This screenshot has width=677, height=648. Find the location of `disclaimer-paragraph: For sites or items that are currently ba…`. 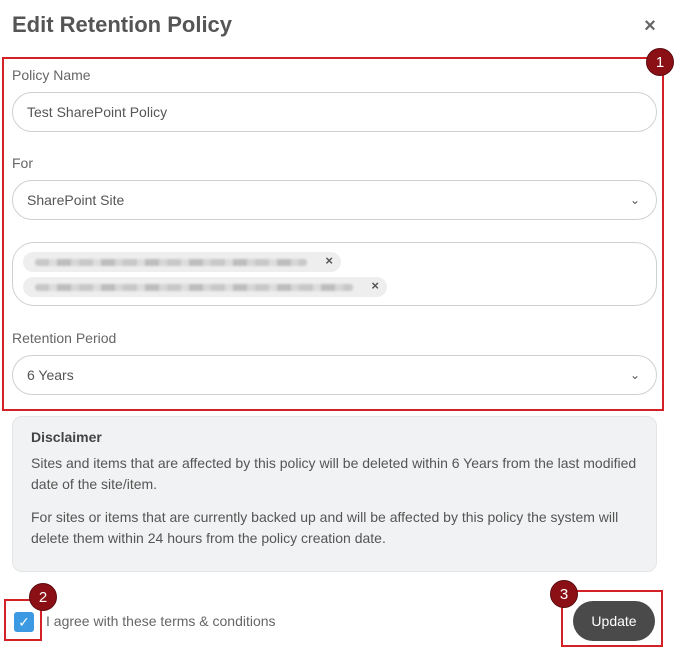

disclaimer-paragraph: For sites or items that are currently ba… is located at coordinates (325, 527).